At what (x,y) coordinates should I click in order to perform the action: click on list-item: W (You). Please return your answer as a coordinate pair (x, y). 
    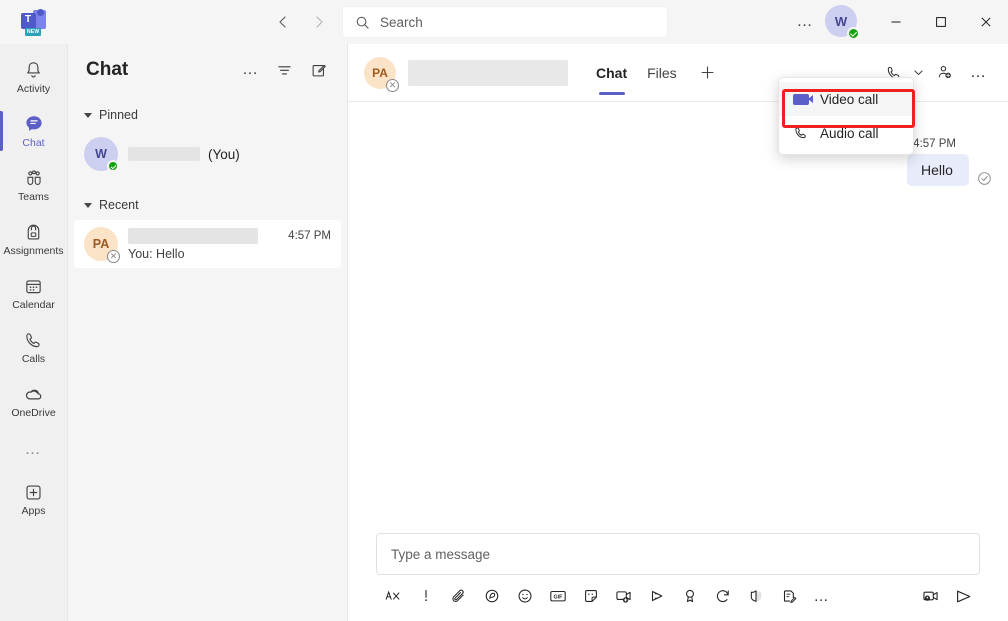
    Looking at the image, I should click on (207, 154).